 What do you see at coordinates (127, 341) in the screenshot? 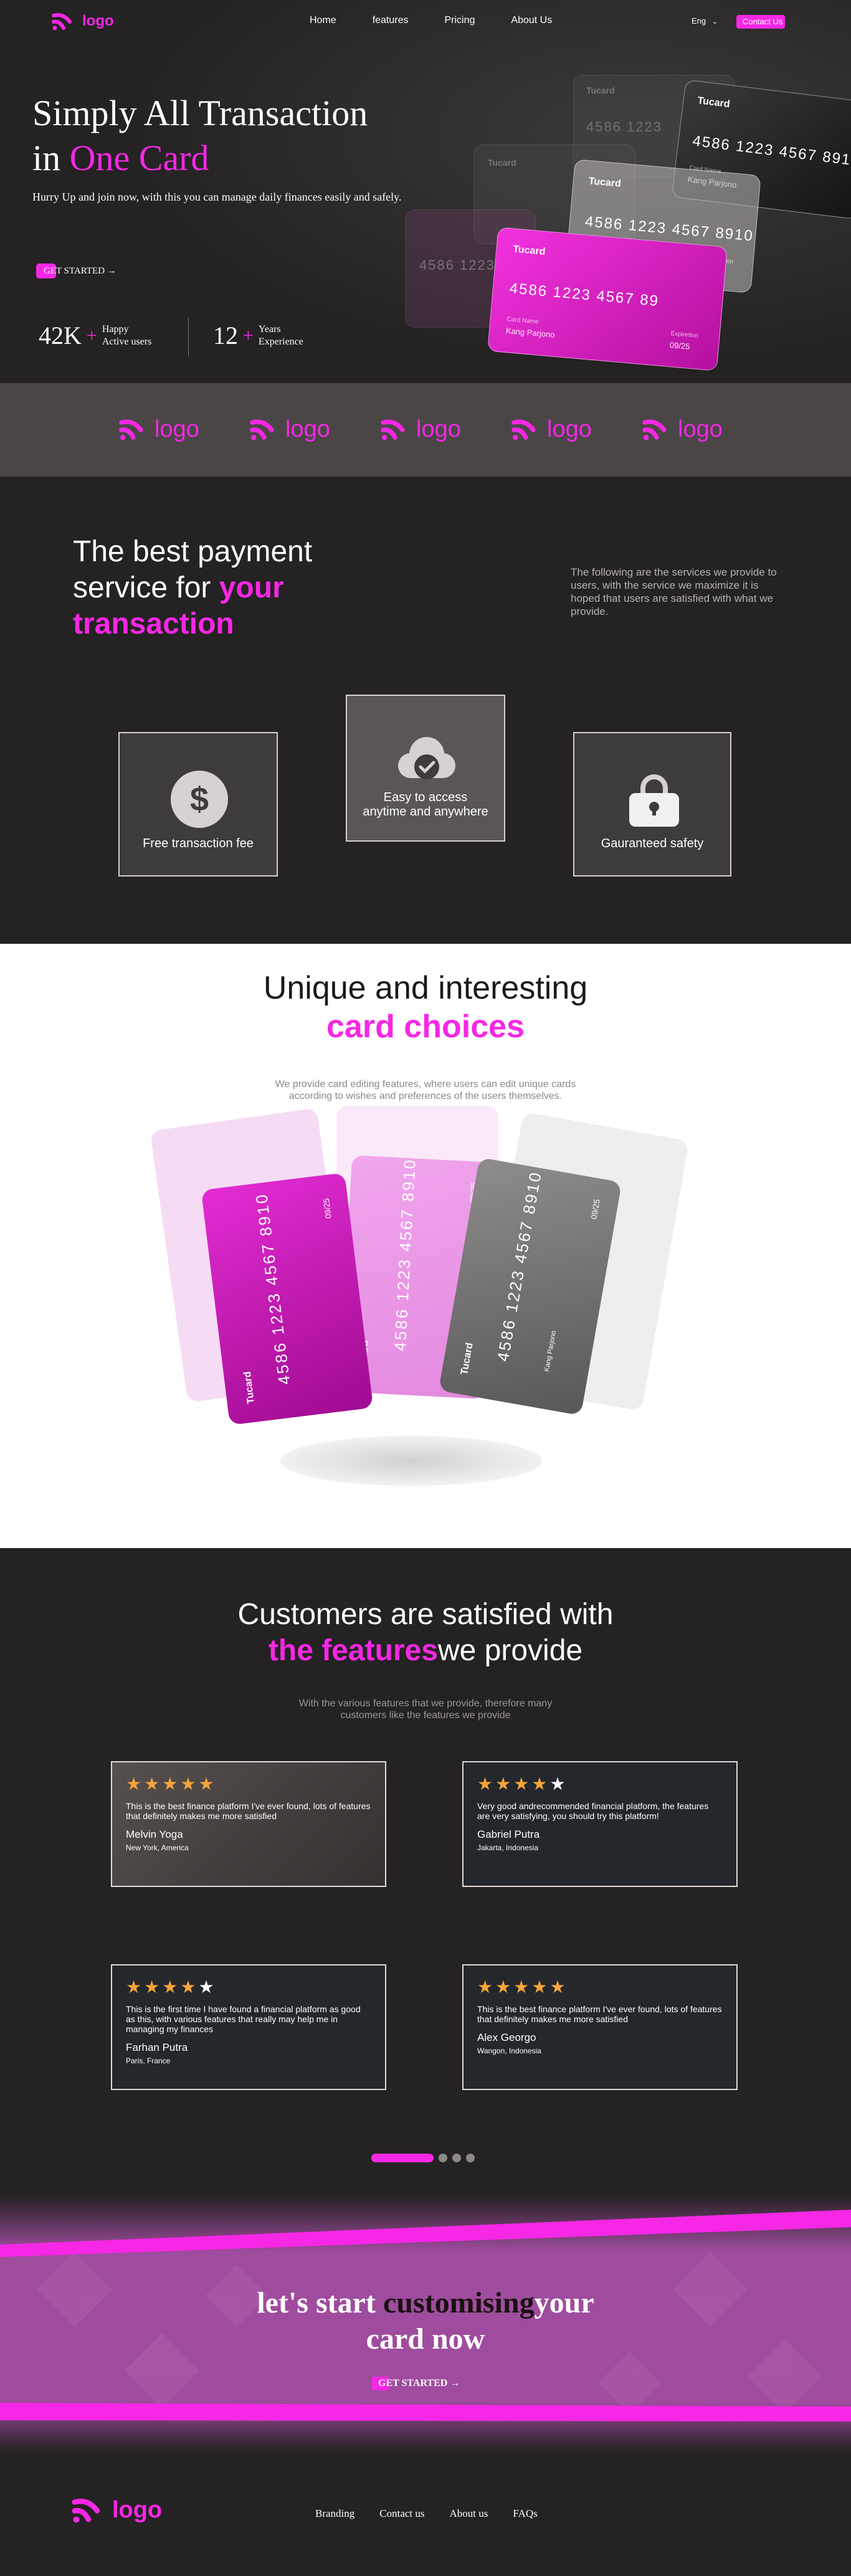
I see `stat-label-line2: Active users` at bounding box center [127, 341].